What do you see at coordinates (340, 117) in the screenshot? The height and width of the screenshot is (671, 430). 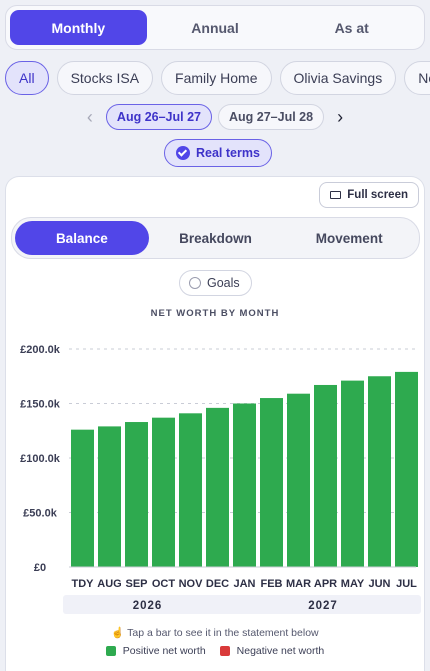 I see `chevron-right-icon: ›` at bounding box center [340, 117].